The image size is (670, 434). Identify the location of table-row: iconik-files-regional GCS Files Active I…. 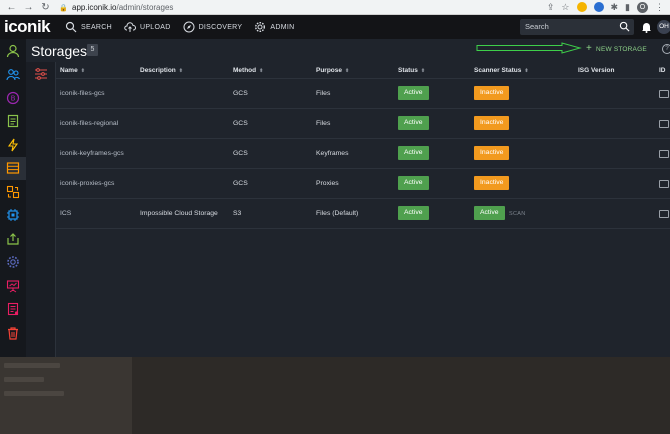
(363, 124).